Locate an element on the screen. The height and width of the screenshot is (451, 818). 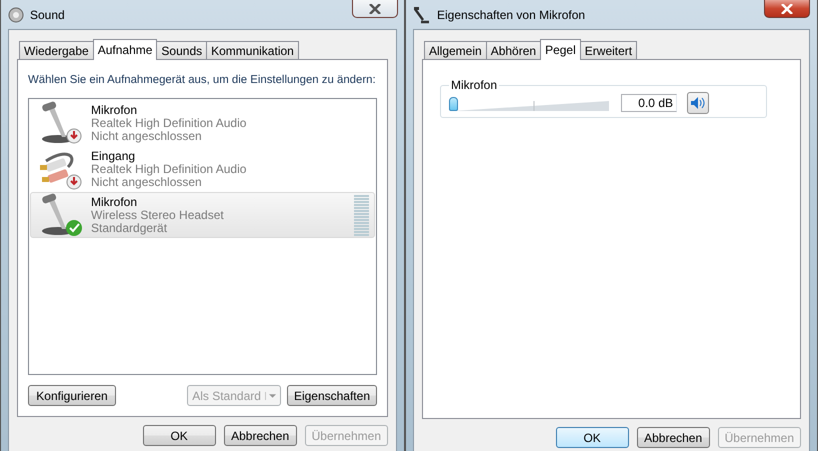
tab: Abhören is located at coordinates (514, 50).